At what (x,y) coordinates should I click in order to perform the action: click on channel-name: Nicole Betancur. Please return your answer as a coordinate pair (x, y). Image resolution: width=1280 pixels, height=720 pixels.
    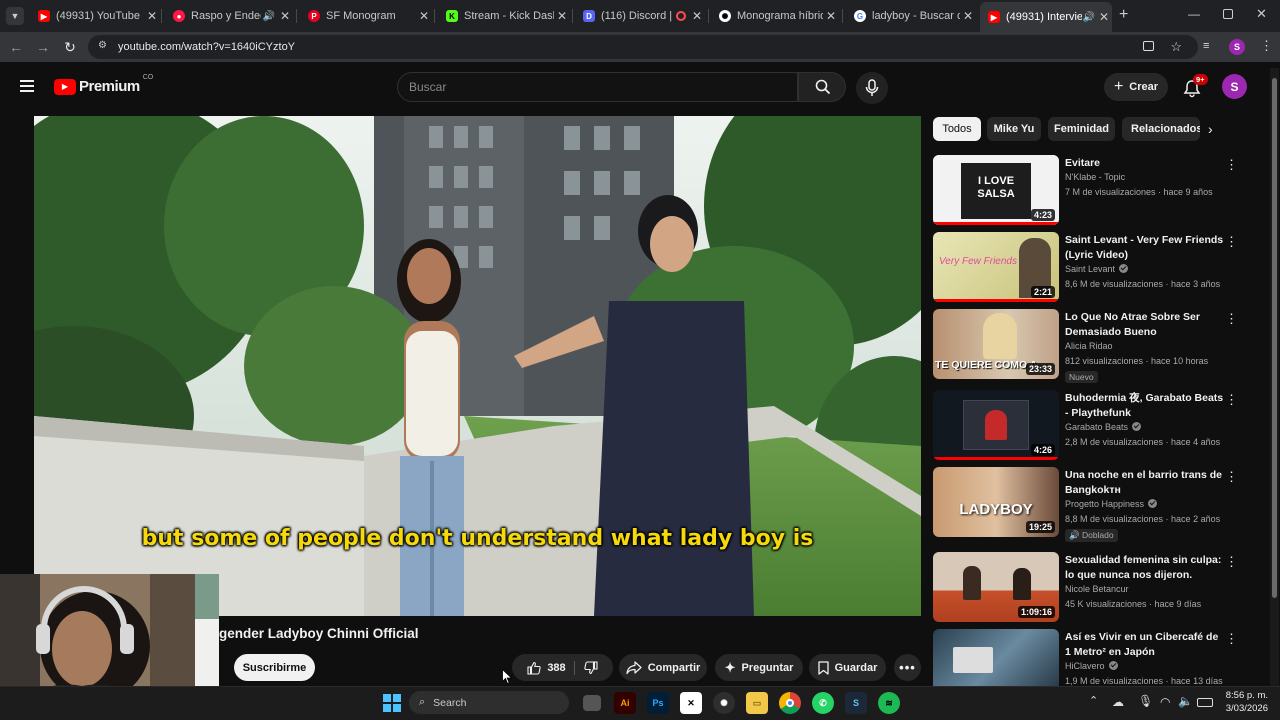
    Looking at the image, I should click on (1097, 589).